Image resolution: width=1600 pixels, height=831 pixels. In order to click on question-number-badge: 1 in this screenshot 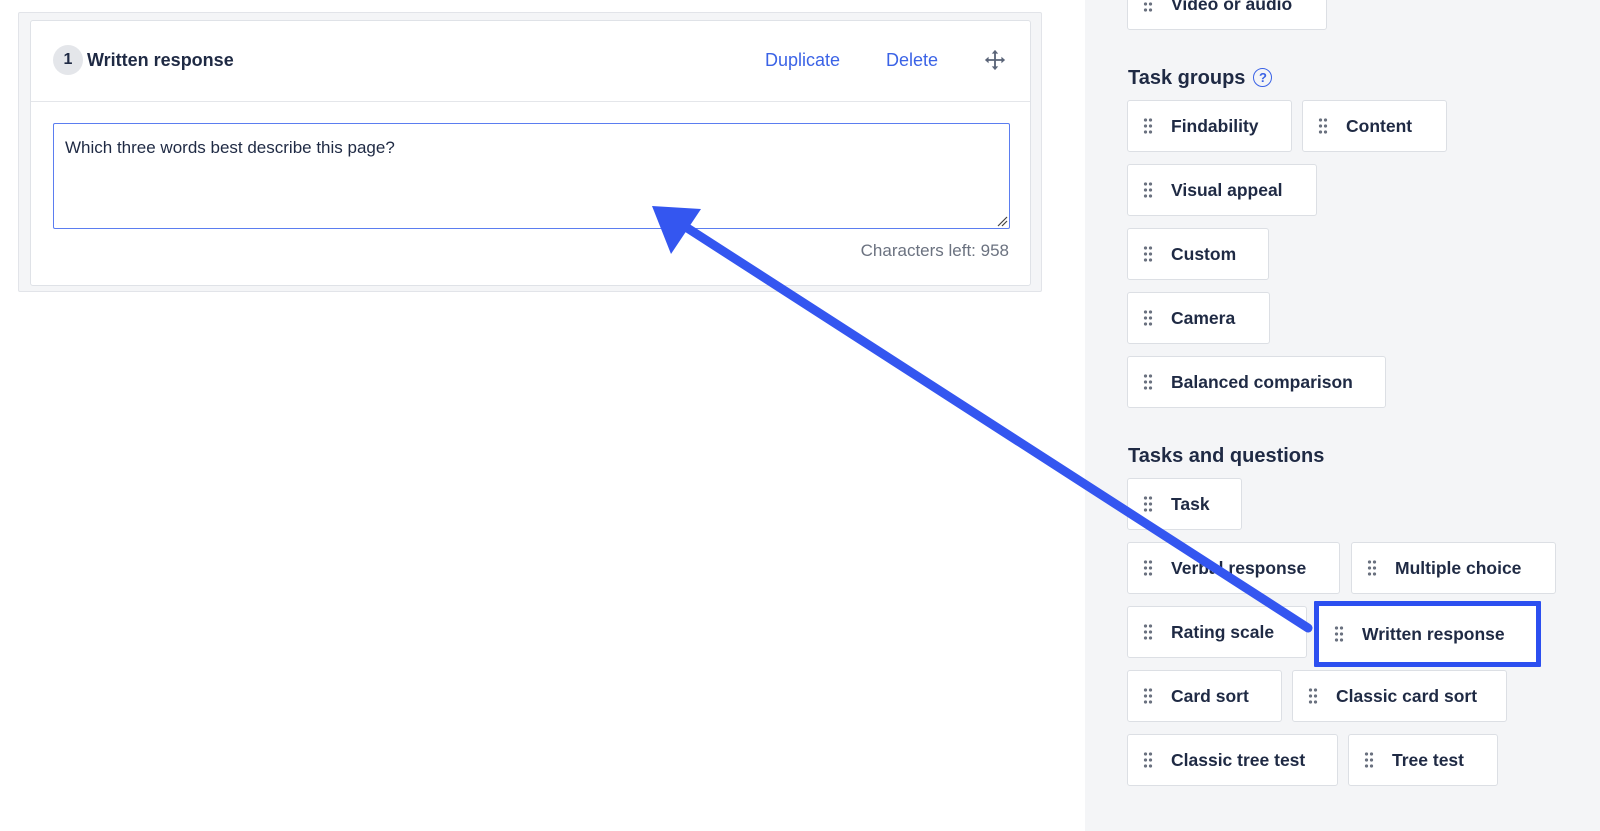, I will do `click(68, 60)`.